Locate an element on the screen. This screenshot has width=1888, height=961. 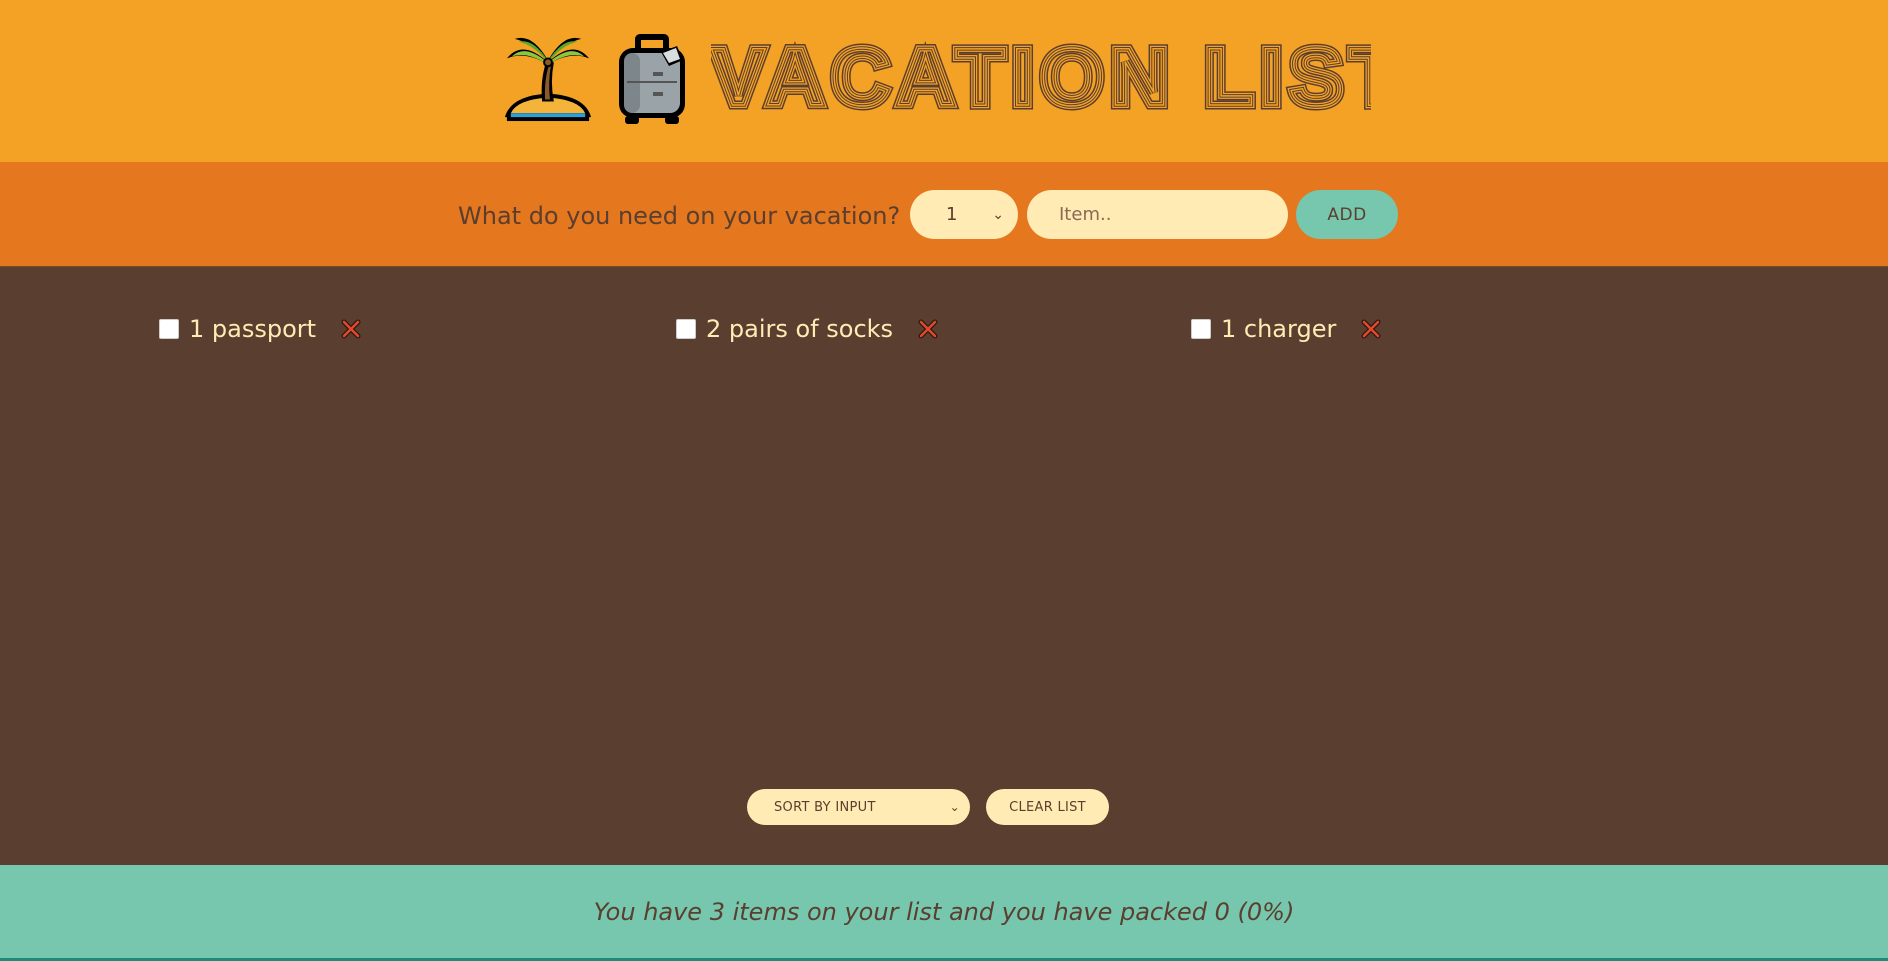
item-input is located at coordinates (1157, 214).